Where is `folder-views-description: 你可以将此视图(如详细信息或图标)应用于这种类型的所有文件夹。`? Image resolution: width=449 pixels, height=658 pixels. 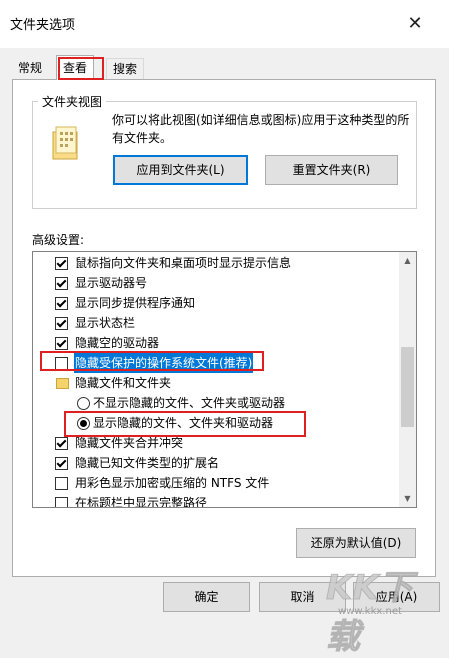 folder-views-description: 你可以将此视图(如详细信息或图标)应用于这种类型的所有文件夹。 is located at coordinates (261, 129).